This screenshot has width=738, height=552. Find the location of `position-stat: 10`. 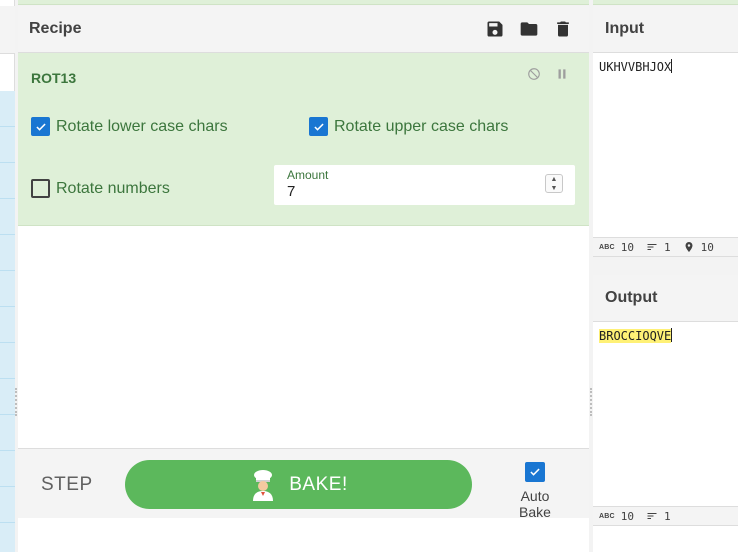

position-stat: 10 is located at coordinates (698, 247).